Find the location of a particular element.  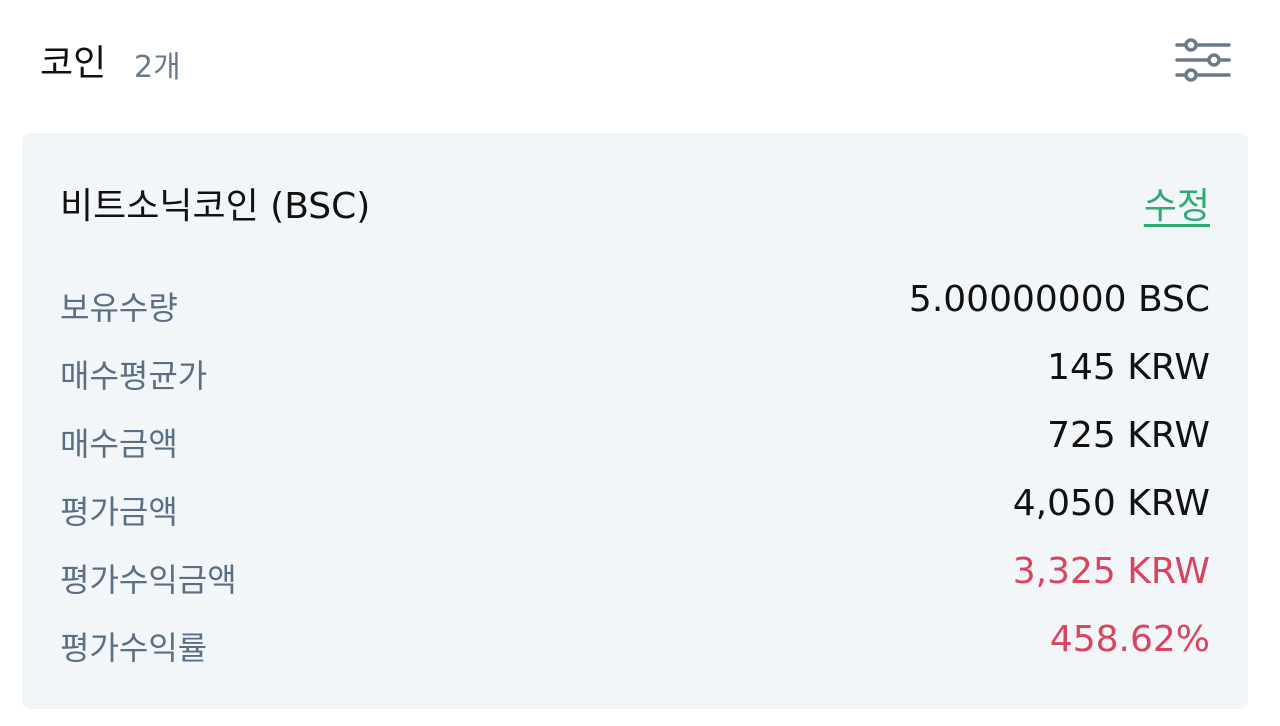

stat-value: 4,050 KRW is located at coordinates (1111, 503).